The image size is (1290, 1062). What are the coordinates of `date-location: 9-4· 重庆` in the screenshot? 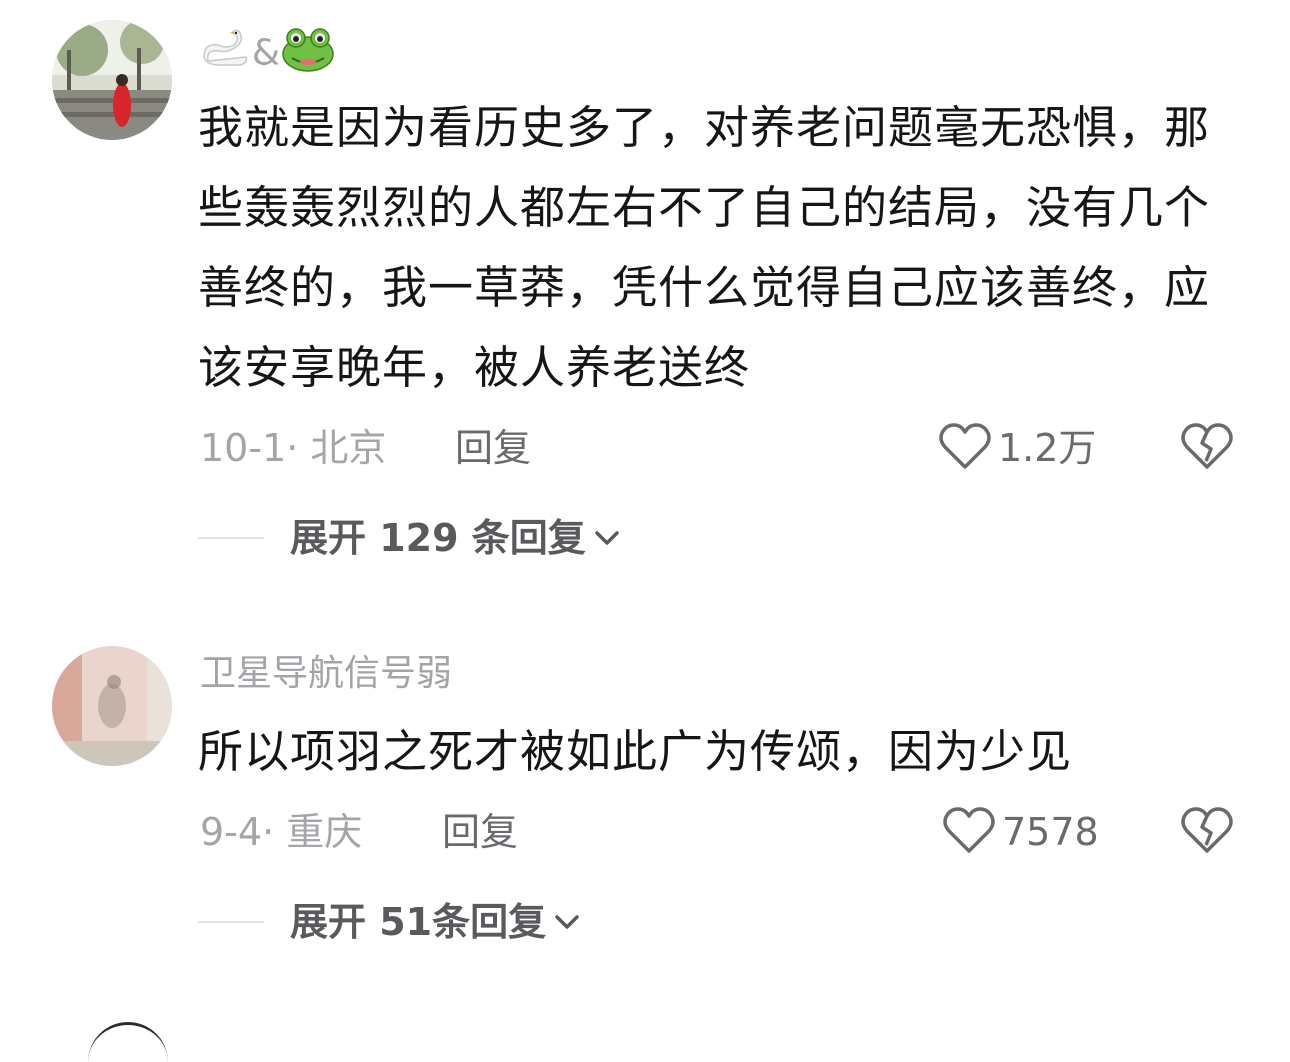 It's located at (281, 832).